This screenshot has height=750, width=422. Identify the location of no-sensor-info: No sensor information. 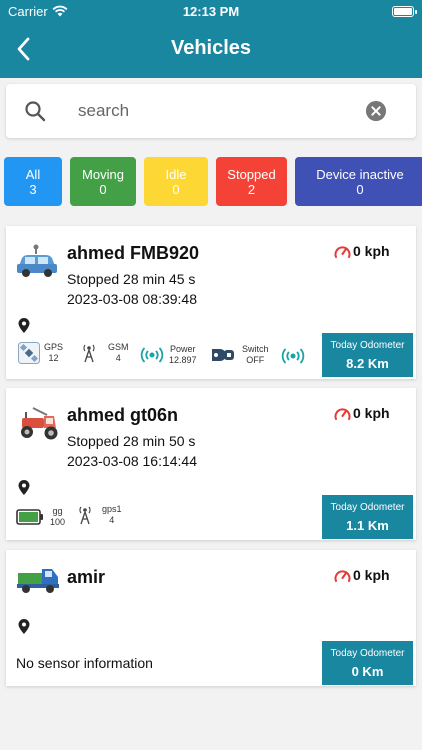
(84, 663).